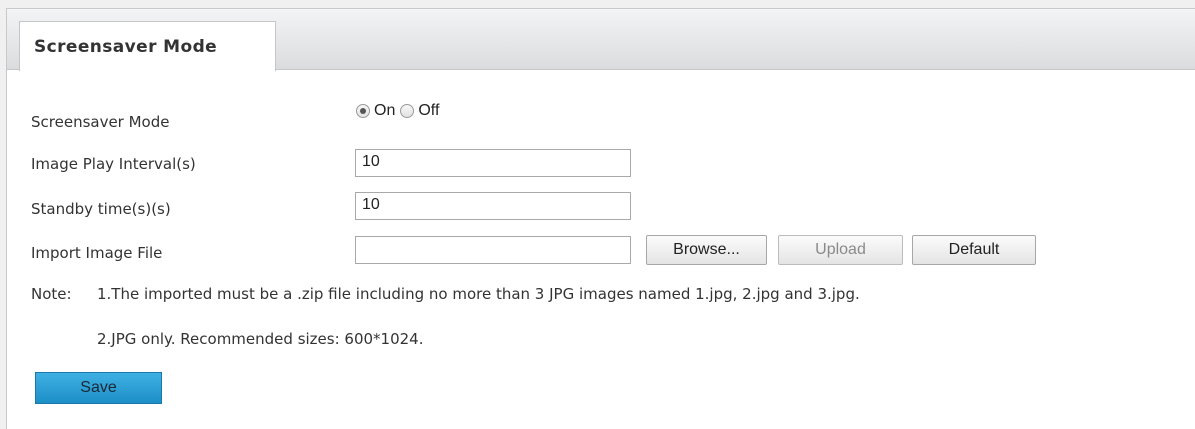 The width and height of the screenshot is (1195, 429). What do you see at coordinates (493, 206) in the screenshot?
I see `standby-time-input: 10` at bounding box center [493, 206].